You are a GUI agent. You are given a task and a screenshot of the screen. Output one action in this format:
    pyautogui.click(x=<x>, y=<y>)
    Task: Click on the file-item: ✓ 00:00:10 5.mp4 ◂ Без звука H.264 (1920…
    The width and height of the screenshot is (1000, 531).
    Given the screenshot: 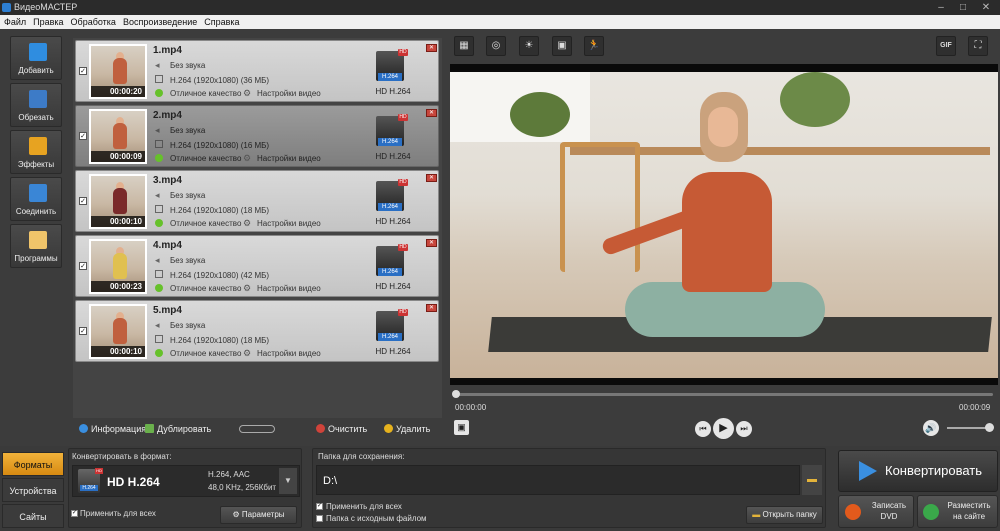 What is the action you would take?
    pyautogui.click(x=257, y=331)
    